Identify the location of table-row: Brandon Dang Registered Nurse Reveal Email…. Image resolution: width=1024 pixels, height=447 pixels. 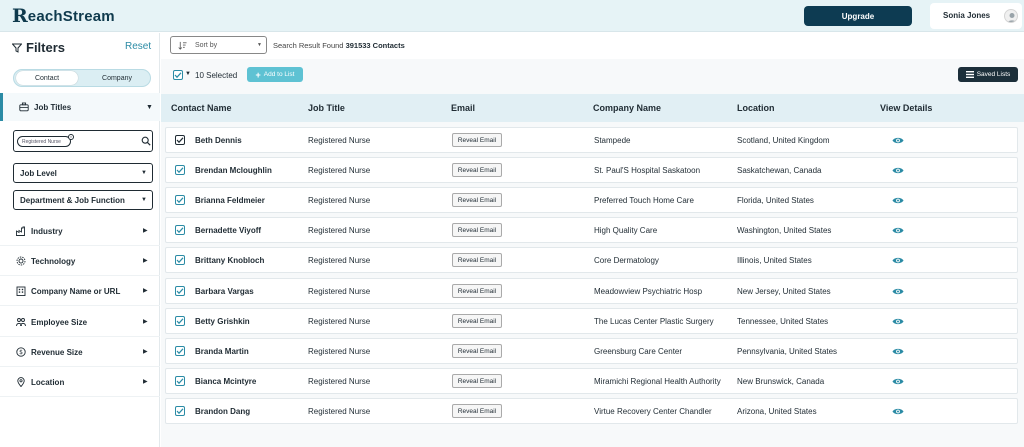
(591, 411).